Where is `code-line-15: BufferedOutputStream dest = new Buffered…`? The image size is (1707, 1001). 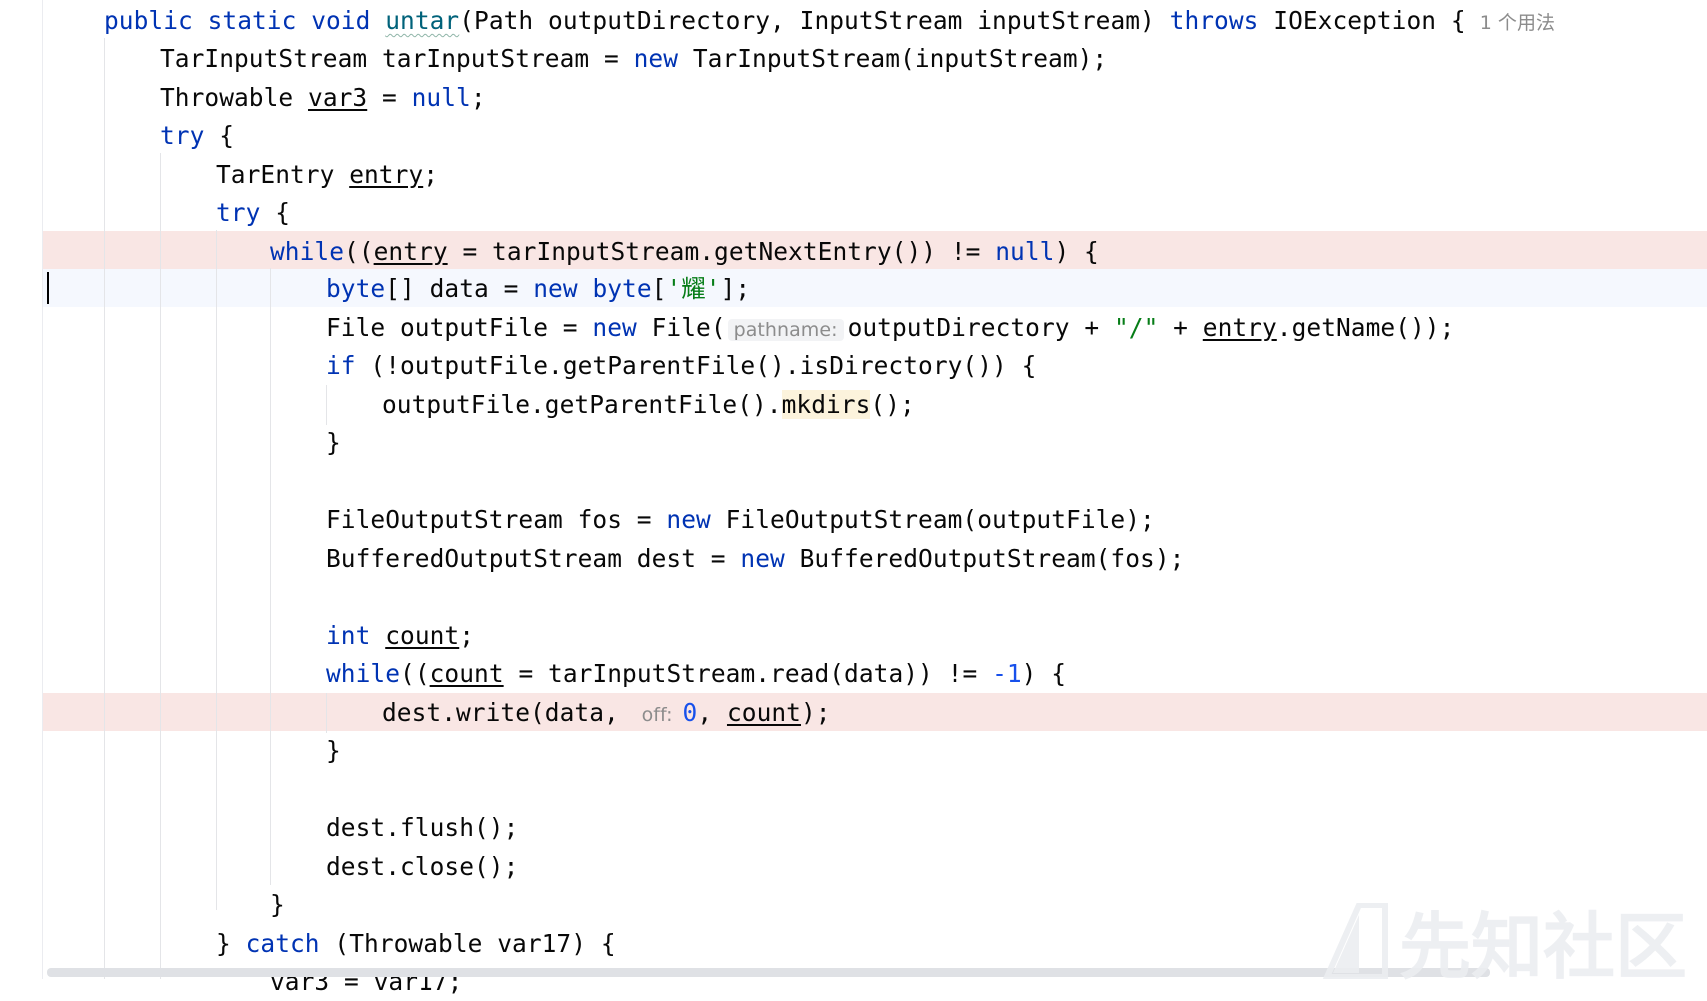 code-line-15: BufferedOutputStream dest = new Buffered… is located at coordinates (755, 559).